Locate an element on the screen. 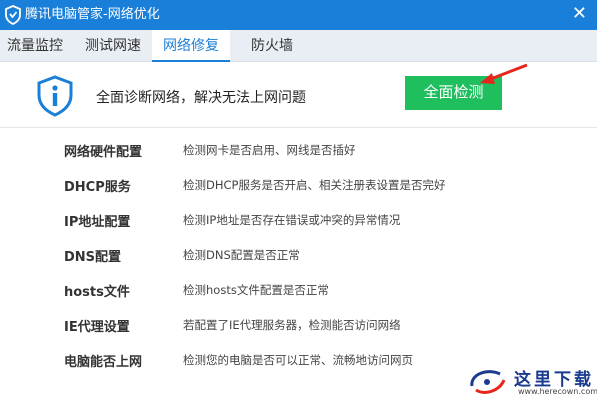 Image resolution: width=597 pixels, height=402 pixels. check-description: 检测DNS配置是否正常 is located at coordinates (241, 255).